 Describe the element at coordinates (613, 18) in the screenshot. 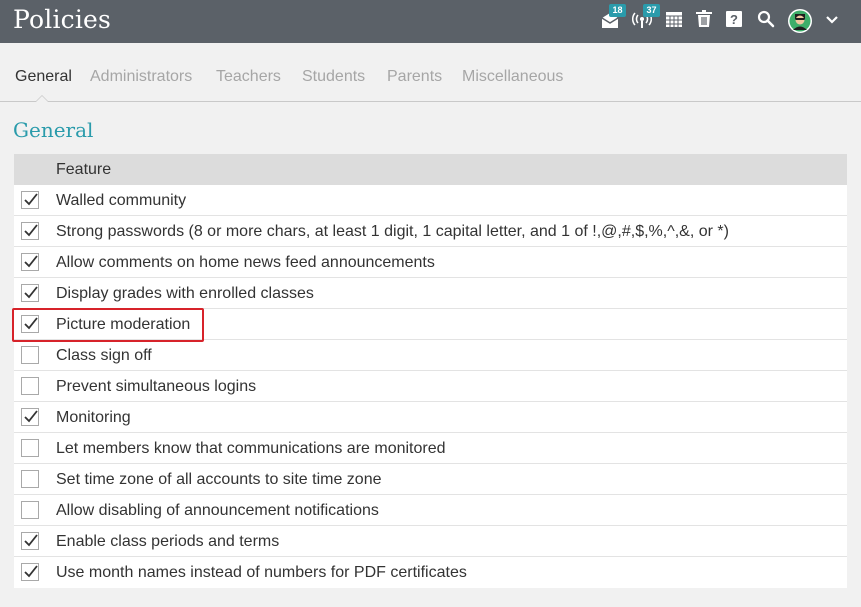

I see `mail-icon: 18` at that location.